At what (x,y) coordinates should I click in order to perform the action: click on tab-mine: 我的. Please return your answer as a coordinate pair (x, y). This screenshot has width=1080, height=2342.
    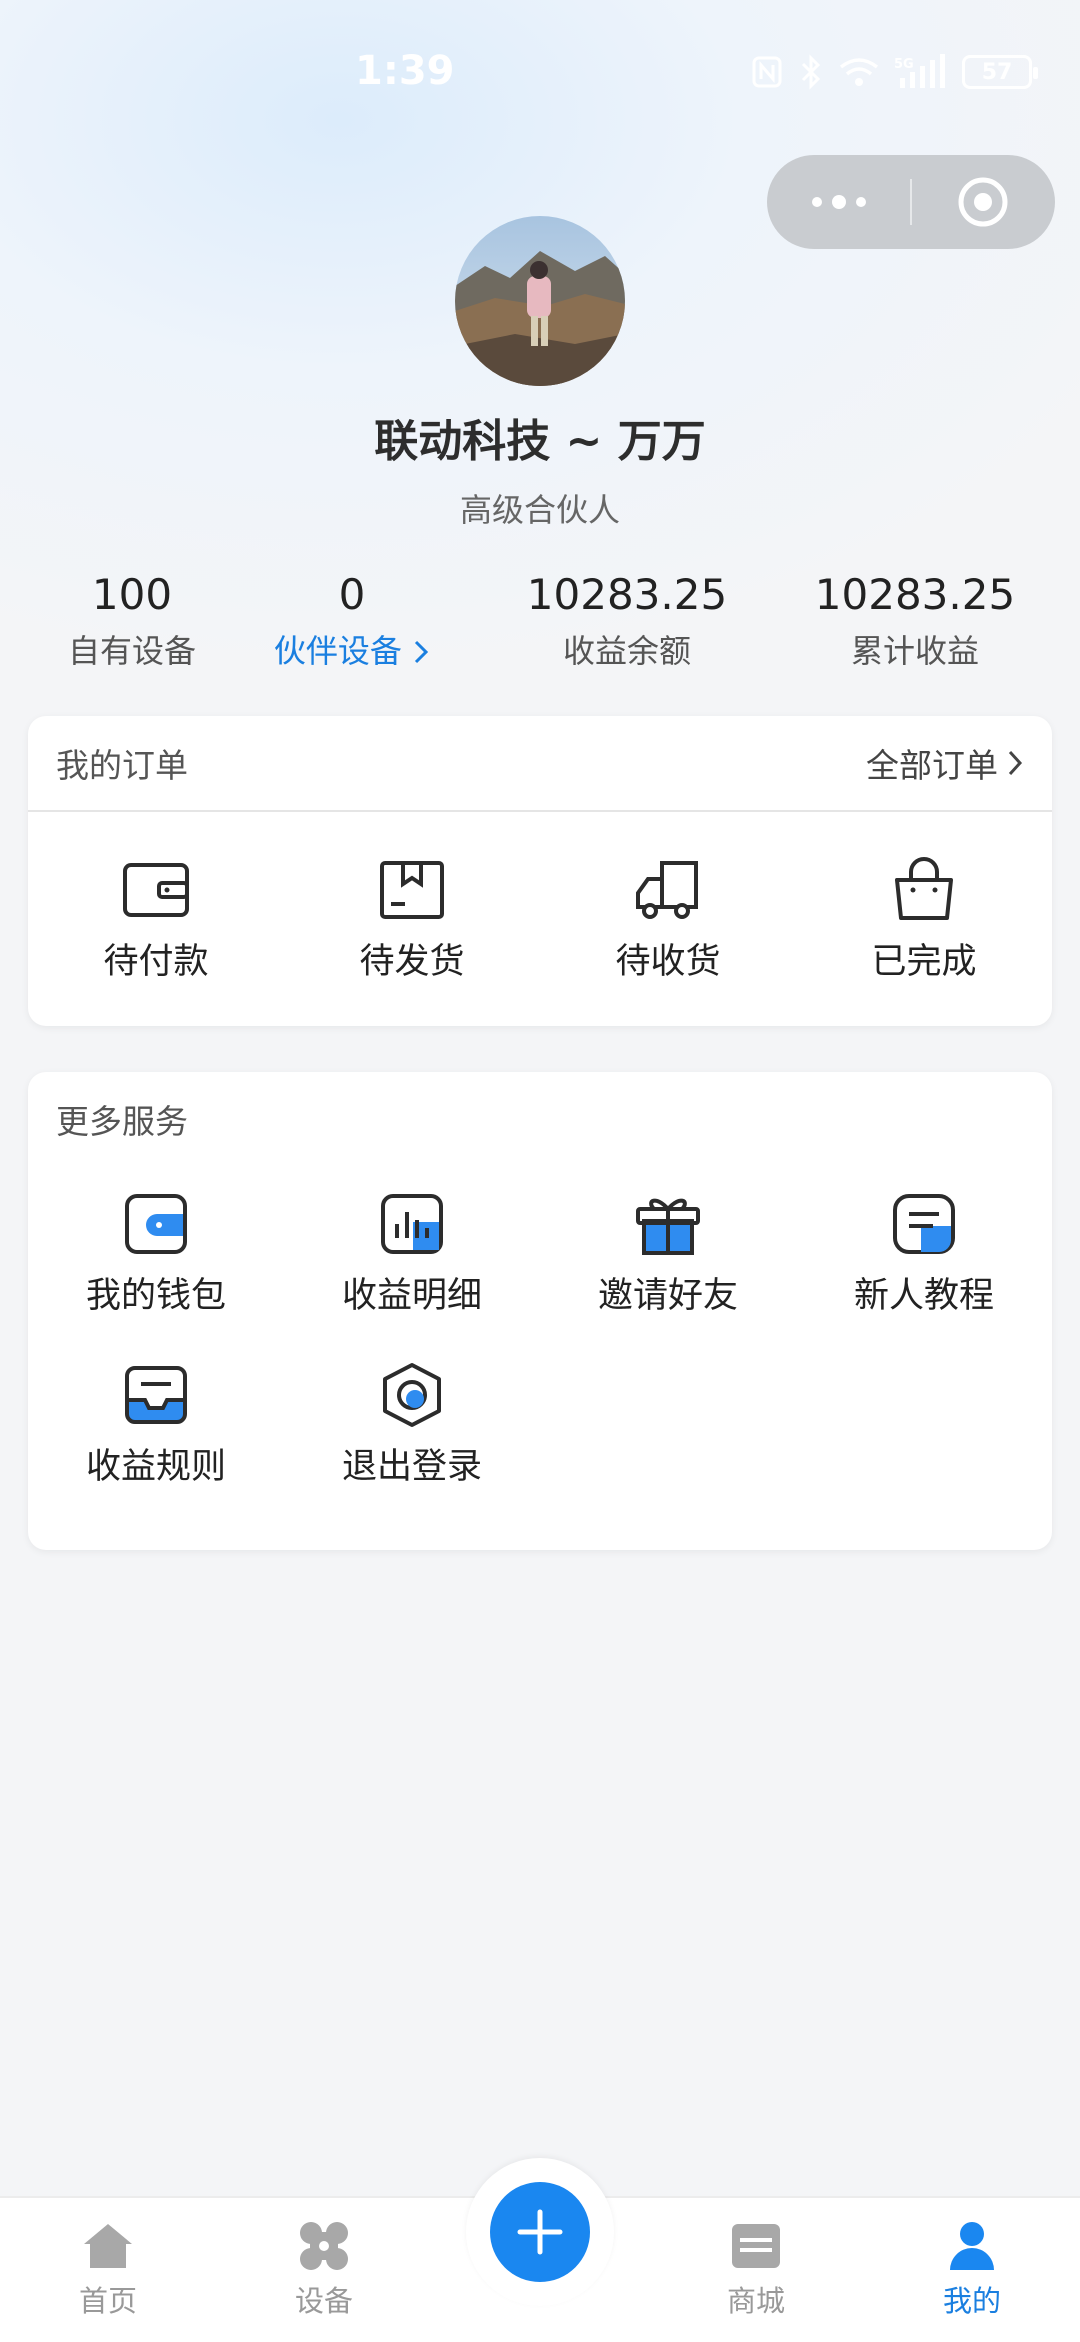
    Looking at the image, I should click on (972, 2269).